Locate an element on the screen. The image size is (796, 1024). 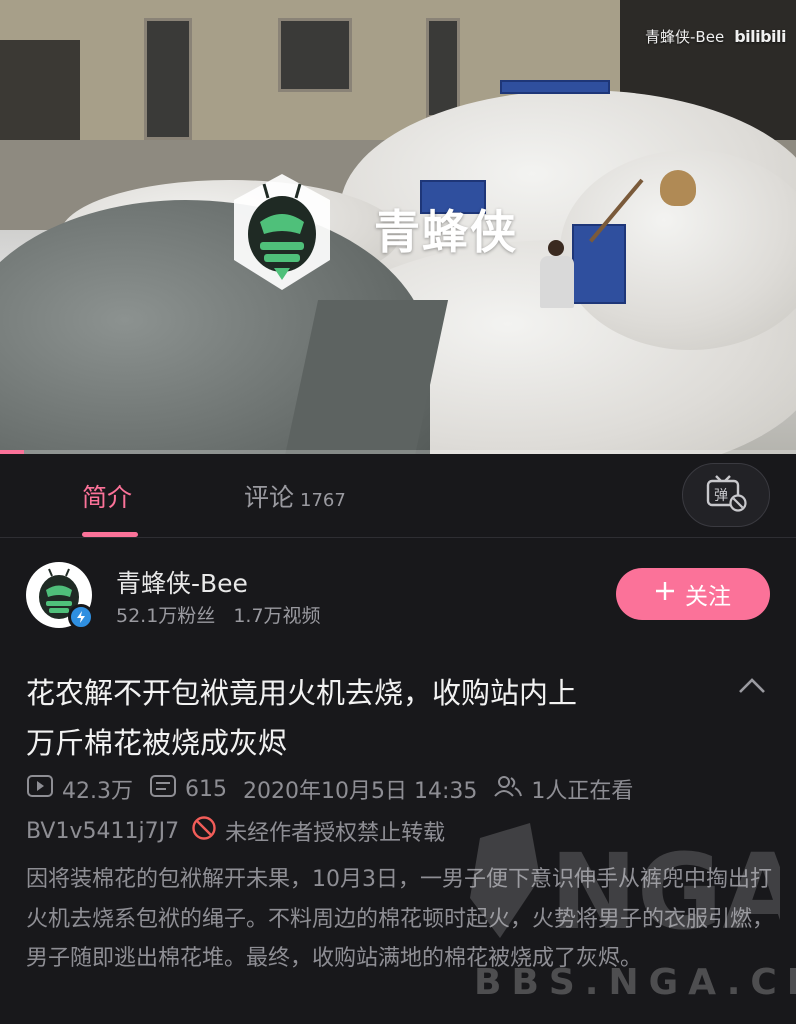
video-title-line-1: 花农解不开包袱竟用火机去烧，收购站内上 is located at coordinates (302, 693).